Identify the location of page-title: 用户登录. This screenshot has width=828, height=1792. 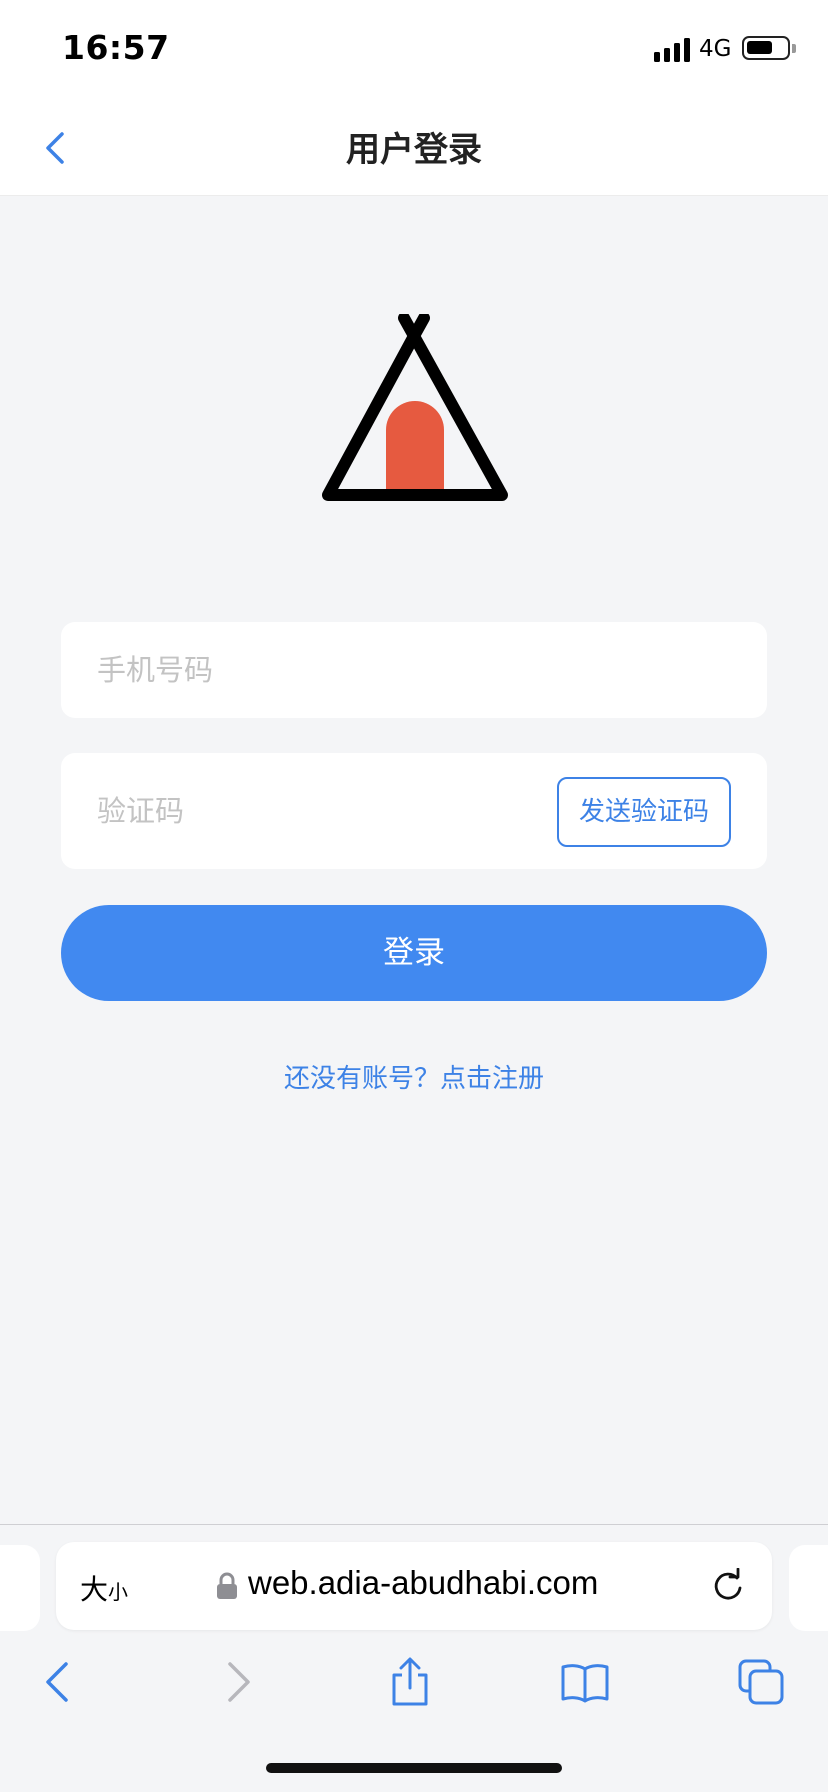
(414, 150).